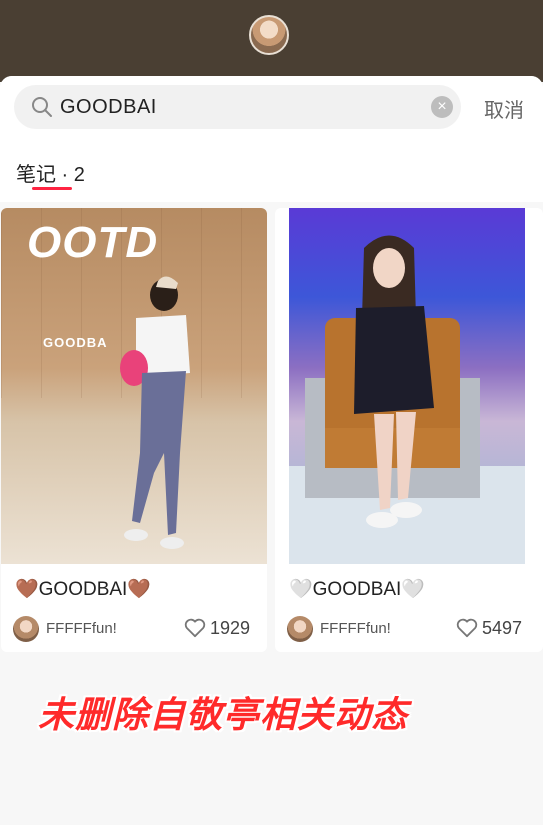 The width and height of the screenshot is (543, 825). What do you see at coordinates (442, 107) in the screenshot?
I see `clear-icon: ×` at bounding box center [442, 107].